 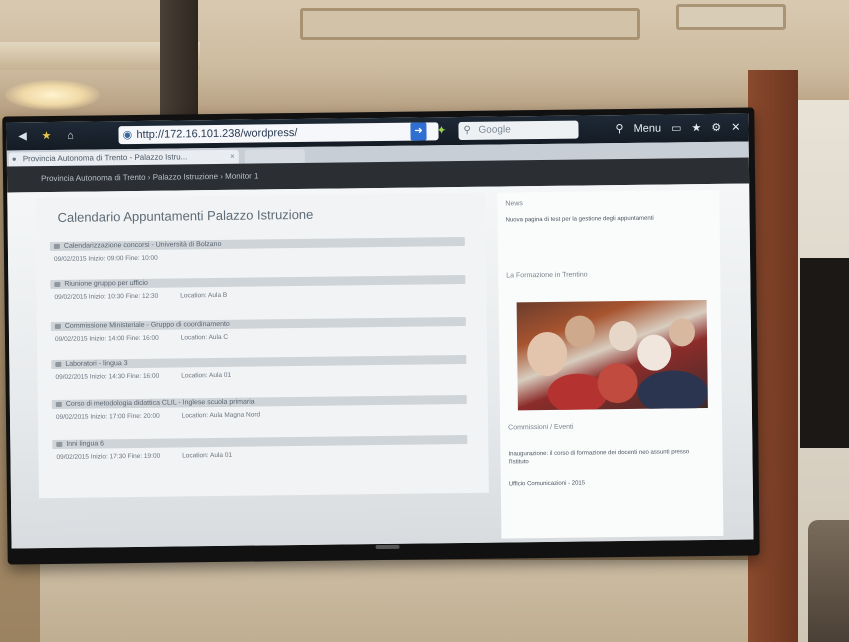 I want to click on events-heading: Commissioni / Eventi, so click(x=541, y=427).